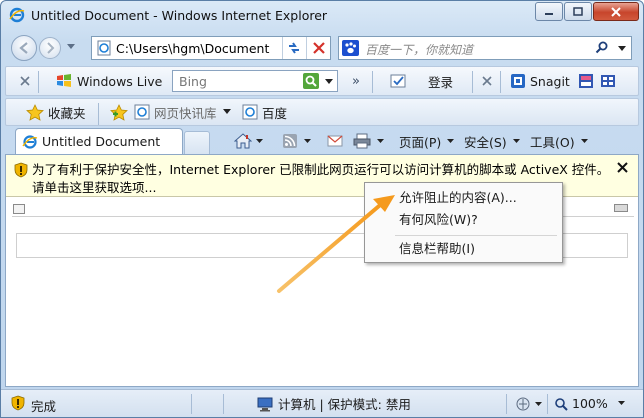 The width and height of the screenshot is (644, 418). Describe the element at coordinates (350, 48) in the screenshot. I see `baidu-paw-icon` at that location.